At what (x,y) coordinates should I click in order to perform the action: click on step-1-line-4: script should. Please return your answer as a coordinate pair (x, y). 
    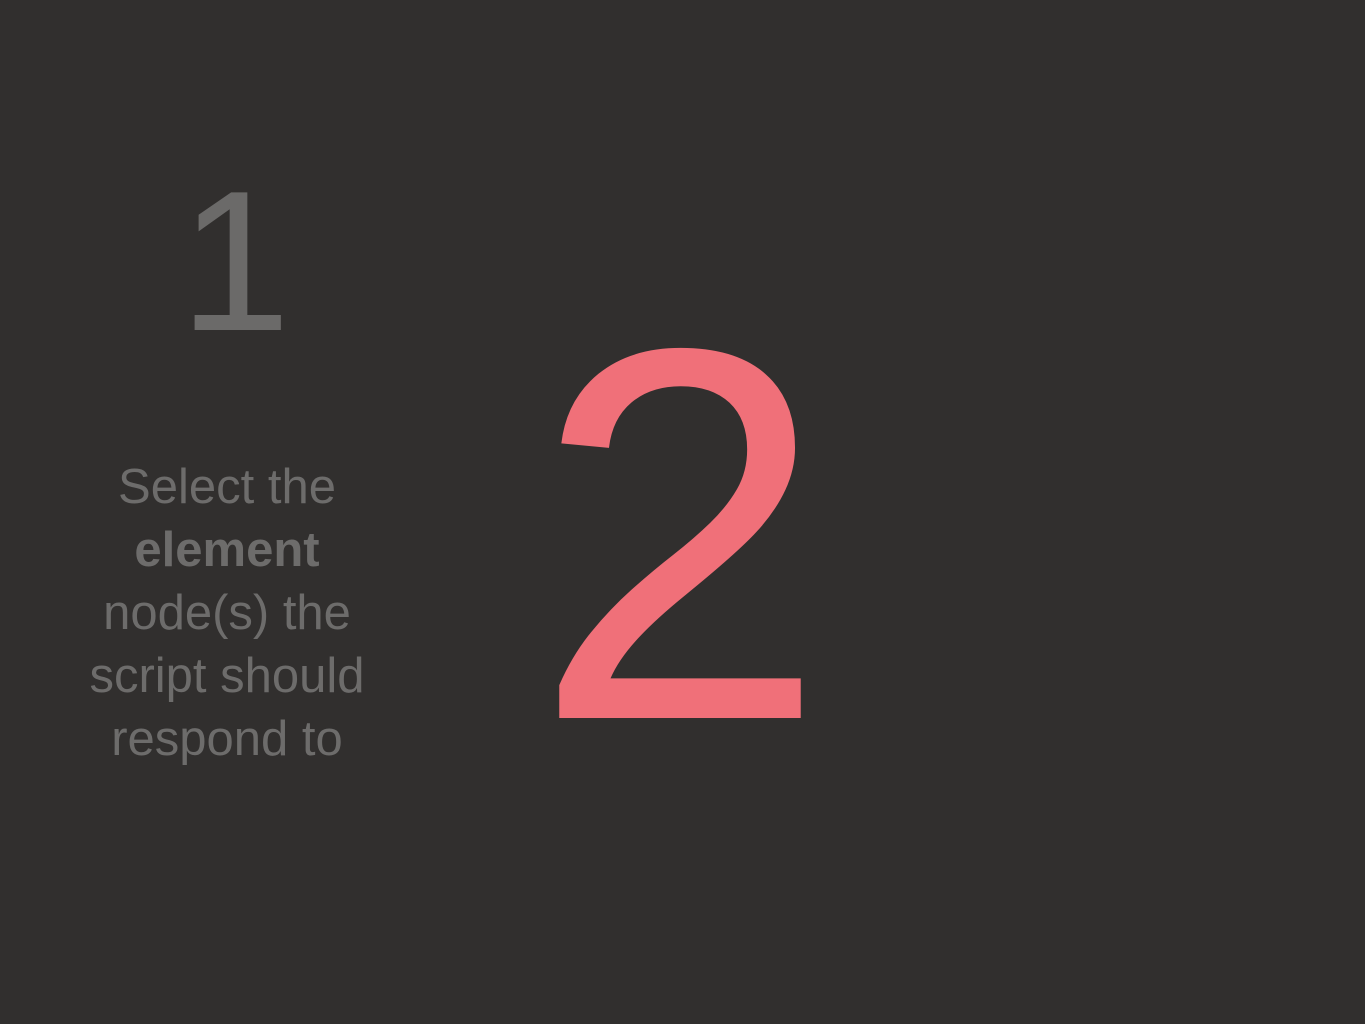
    Looking at the image, I should click on (227, 676).